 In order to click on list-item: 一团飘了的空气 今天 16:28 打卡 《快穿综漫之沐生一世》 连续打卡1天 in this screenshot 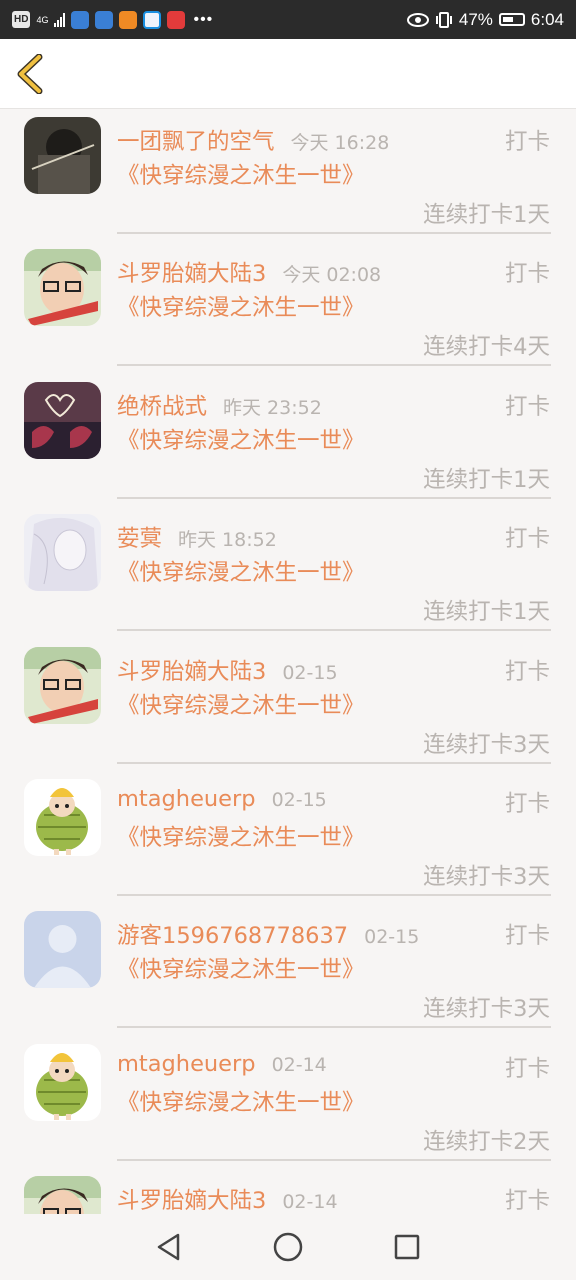, I will do `click(288, 176)`.